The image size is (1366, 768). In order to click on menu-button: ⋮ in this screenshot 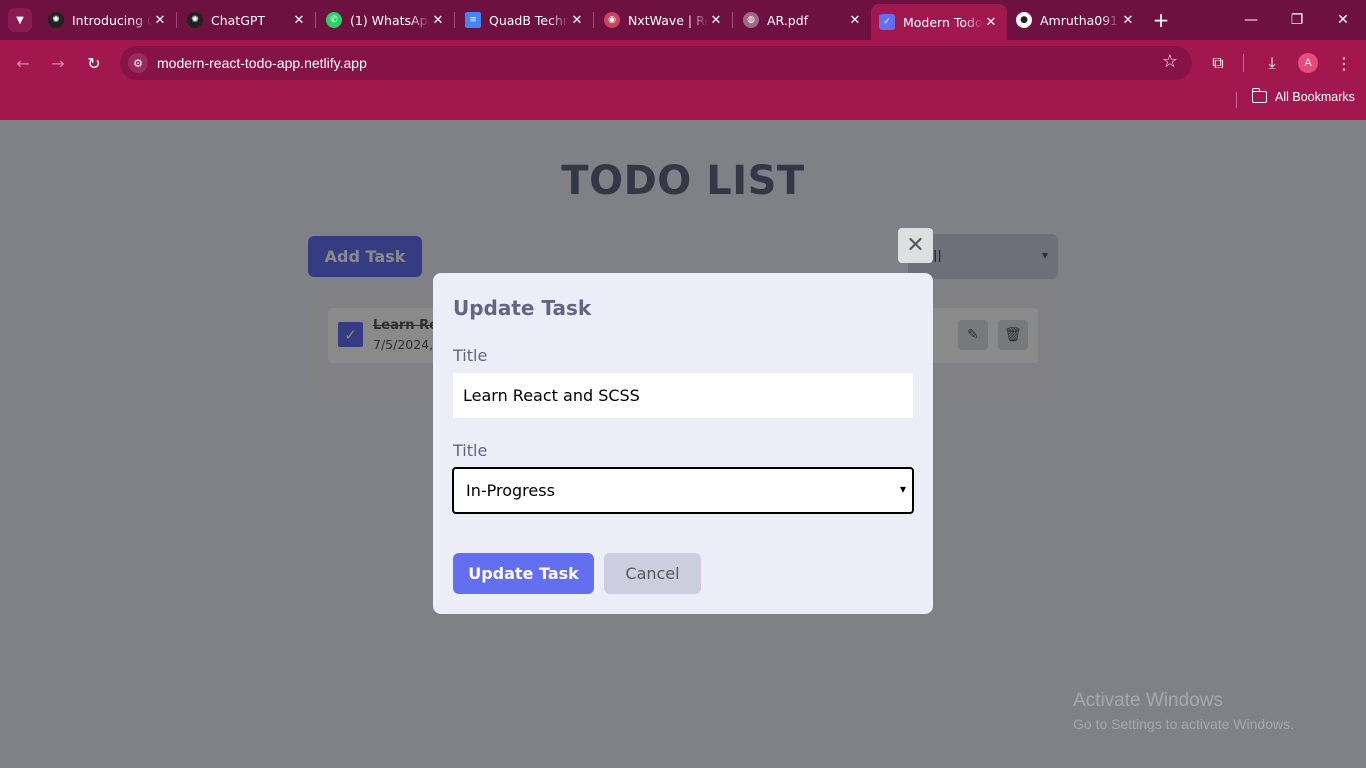, I will do `click(1344, 63)`.